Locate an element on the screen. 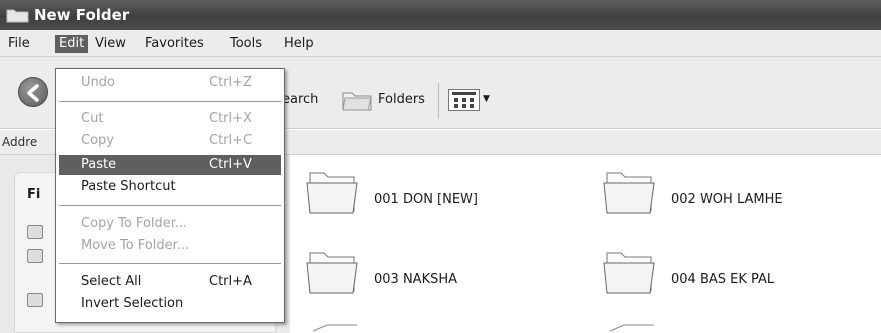 This screenshot has width=881, height=333. menu-item-label: Undo is located at coordinates (98, 82).